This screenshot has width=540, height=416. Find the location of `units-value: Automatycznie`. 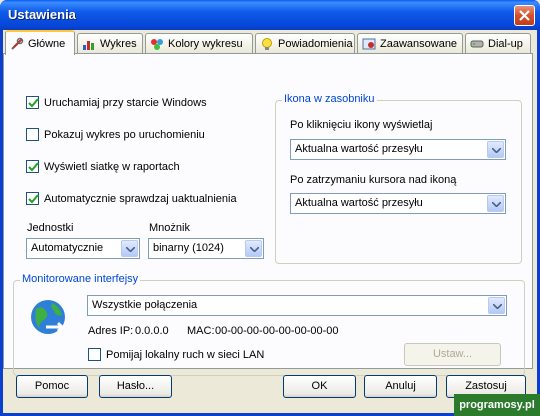

units-value: Automatycznie is located at coordinates (67, 248).